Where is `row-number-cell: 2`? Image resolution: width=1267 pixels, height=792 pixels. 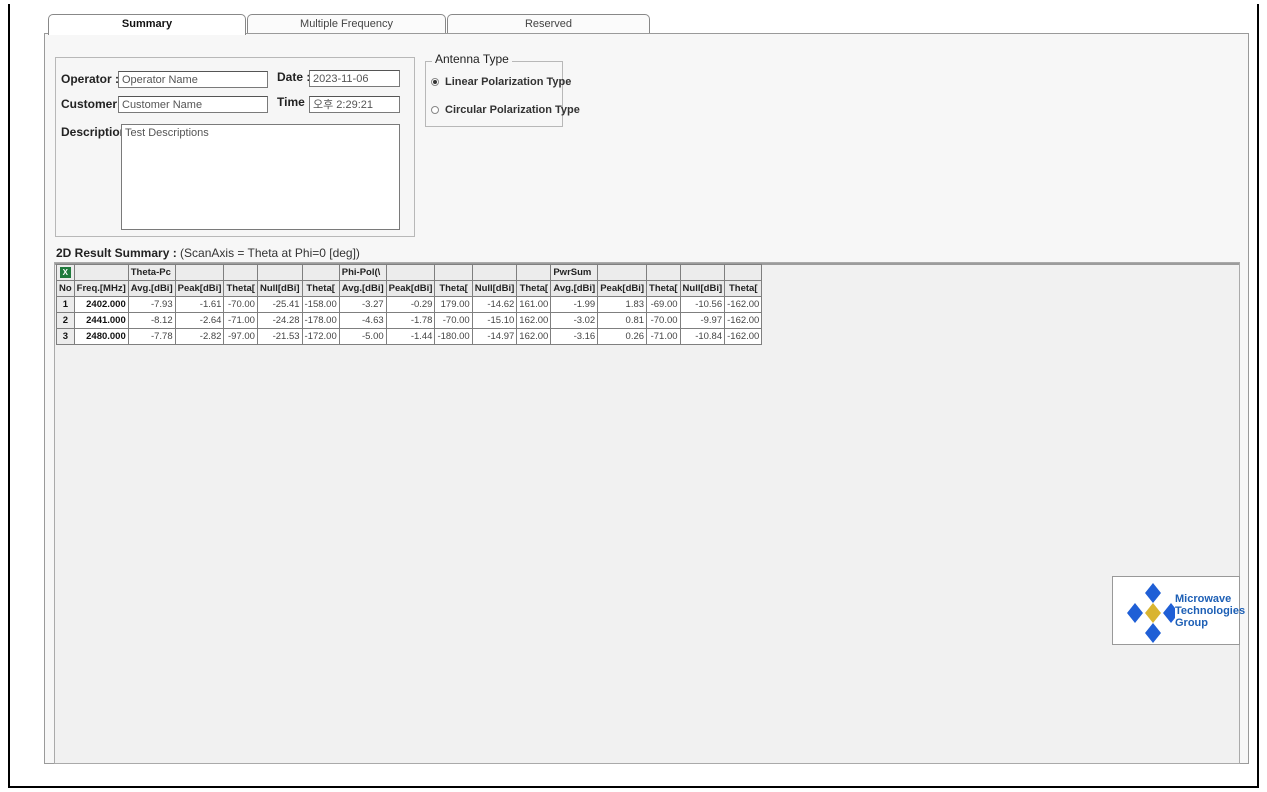 row-number-cell: 2 is located at coordinates (65, 320).